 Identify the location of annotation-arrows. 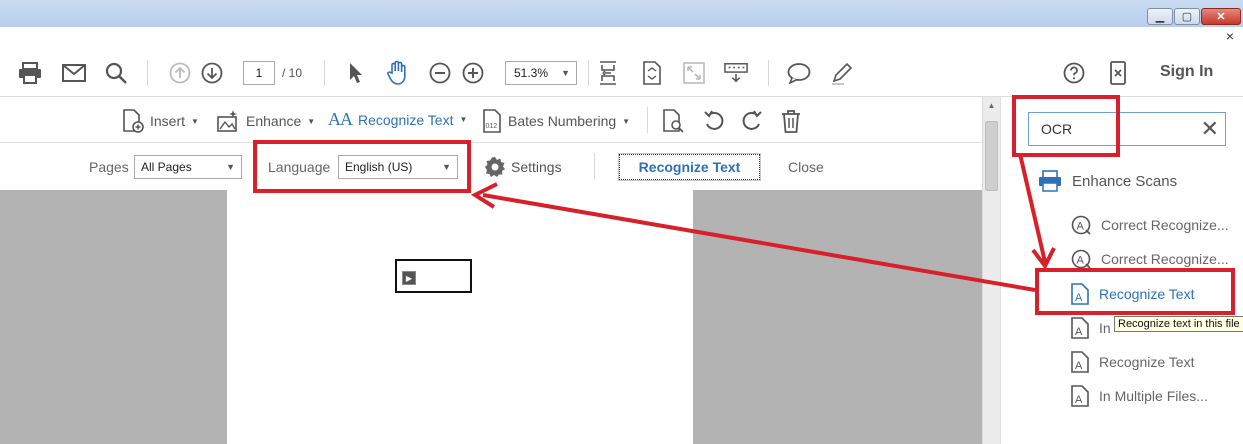
(763, 222).